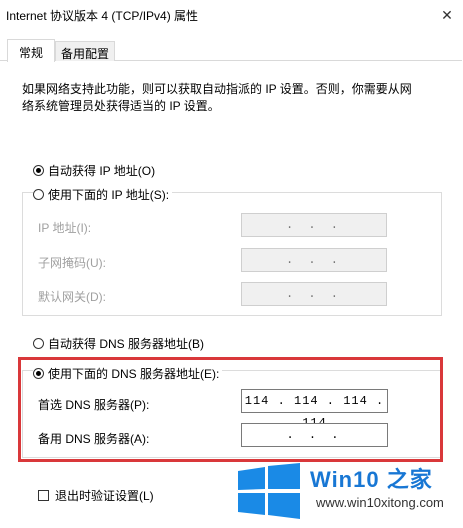 This screenshot has width=463, height=528. Describe the element at coordinates (371, 479) in the screenshot. I see `watermark-title: Win10 之家` at that location.